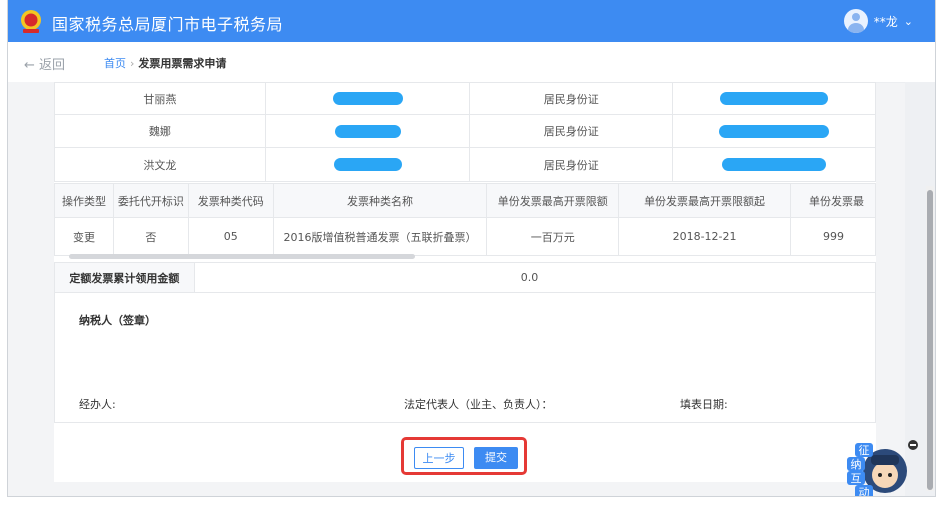 The width and height of the screenshot is (943, 507). I want to click on invoice-code-cell: 05, so click(230, 236).